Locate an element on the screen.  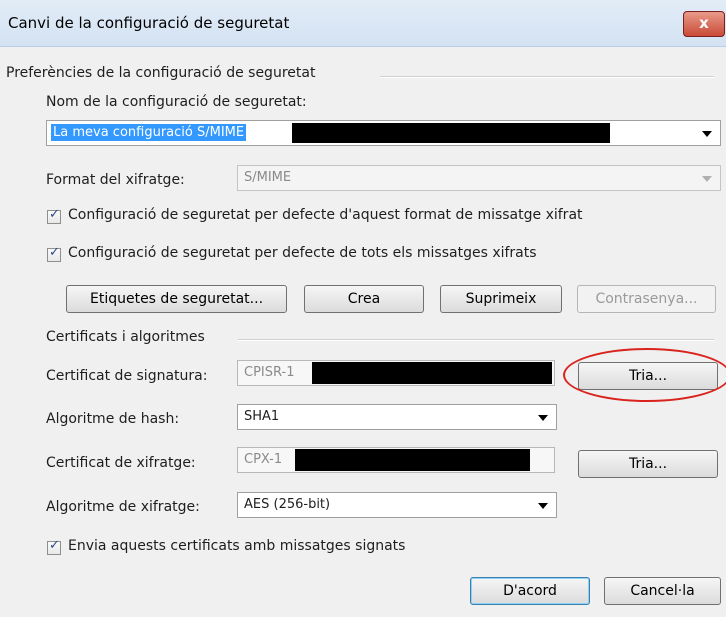
security-name-value: La meva configuració S/MIME is located at coordinates (149, 132).